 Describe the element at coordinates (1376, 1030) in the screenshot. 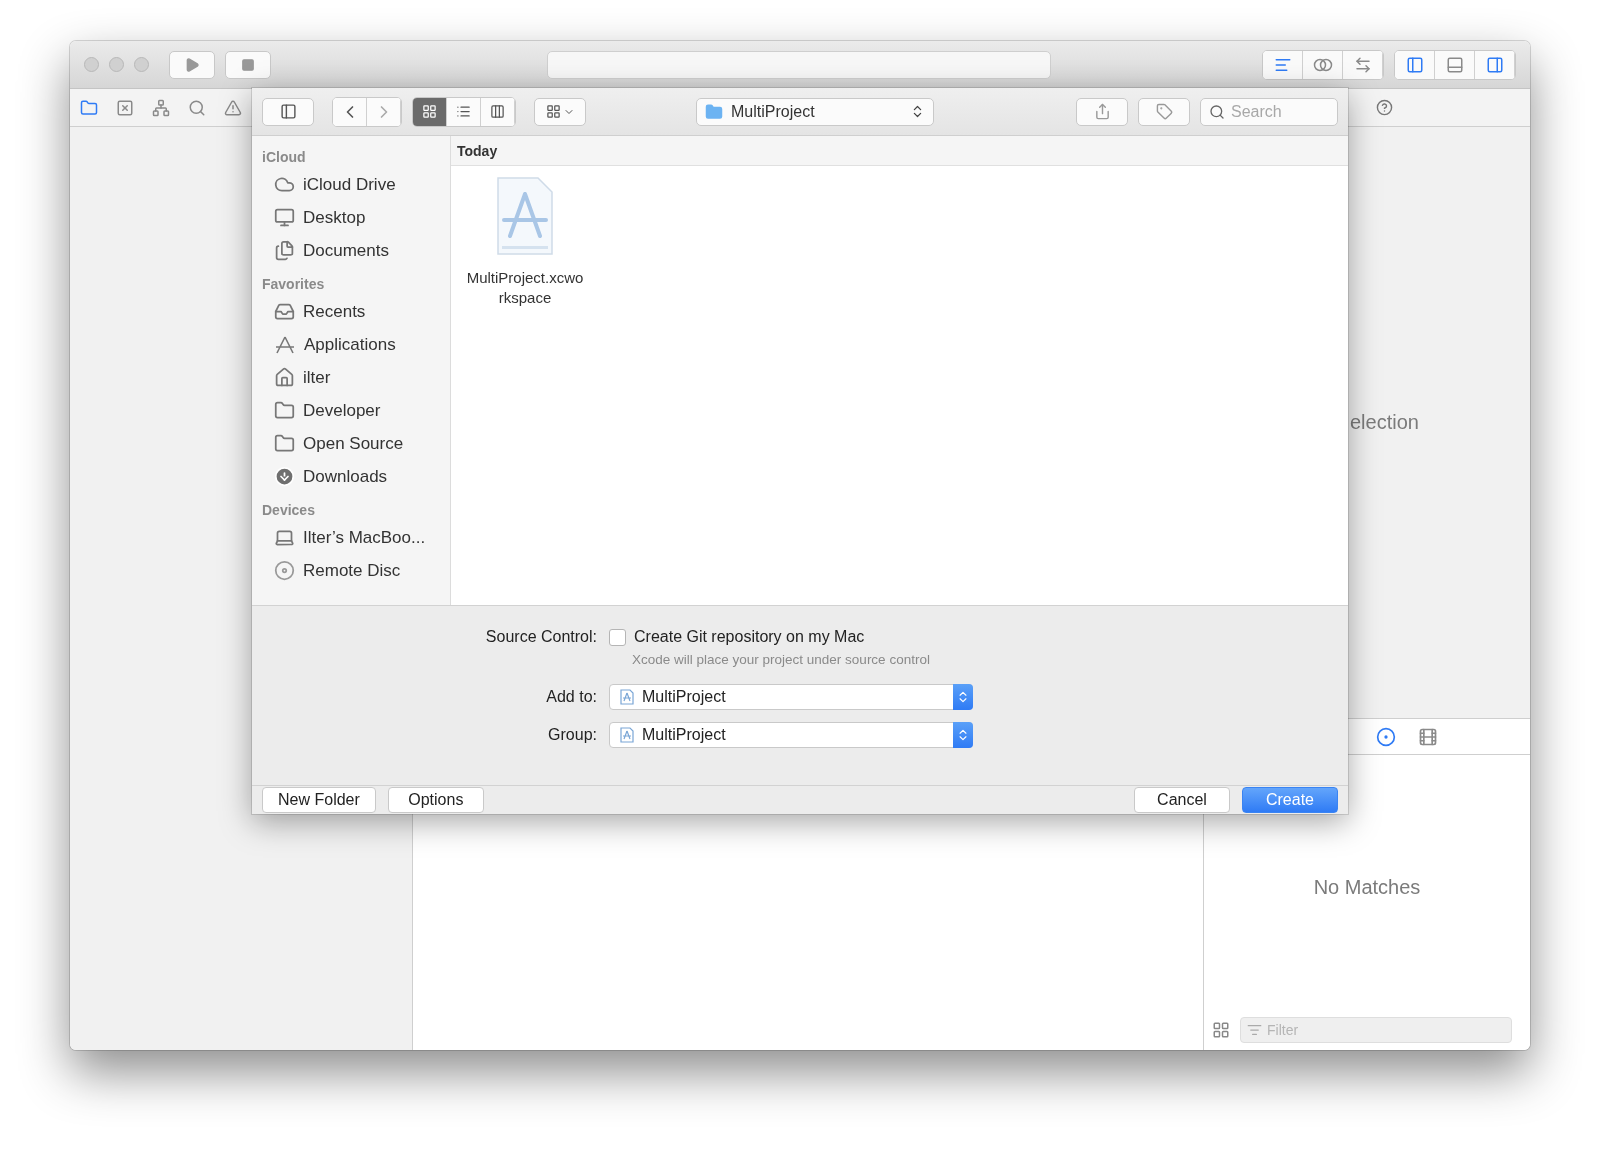

I see `filter-field: Filter` at that location.